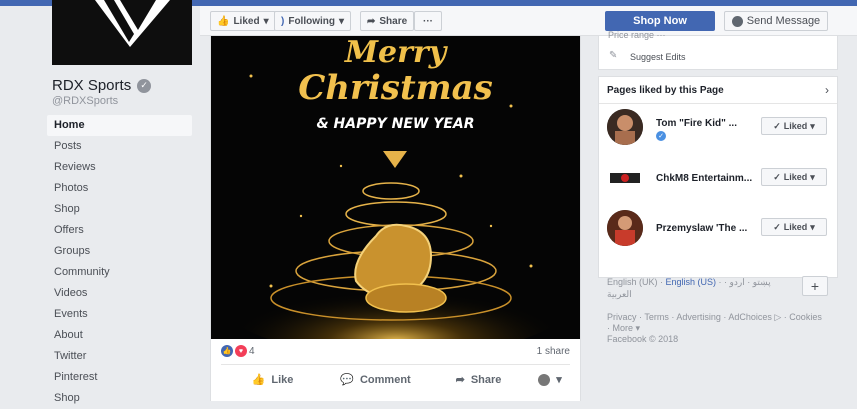 This screenshot has height=409, width=857. Describe the element at coordinates (119, 230) in the screenshot. I see `nav-item-offers: Offers` at that location.